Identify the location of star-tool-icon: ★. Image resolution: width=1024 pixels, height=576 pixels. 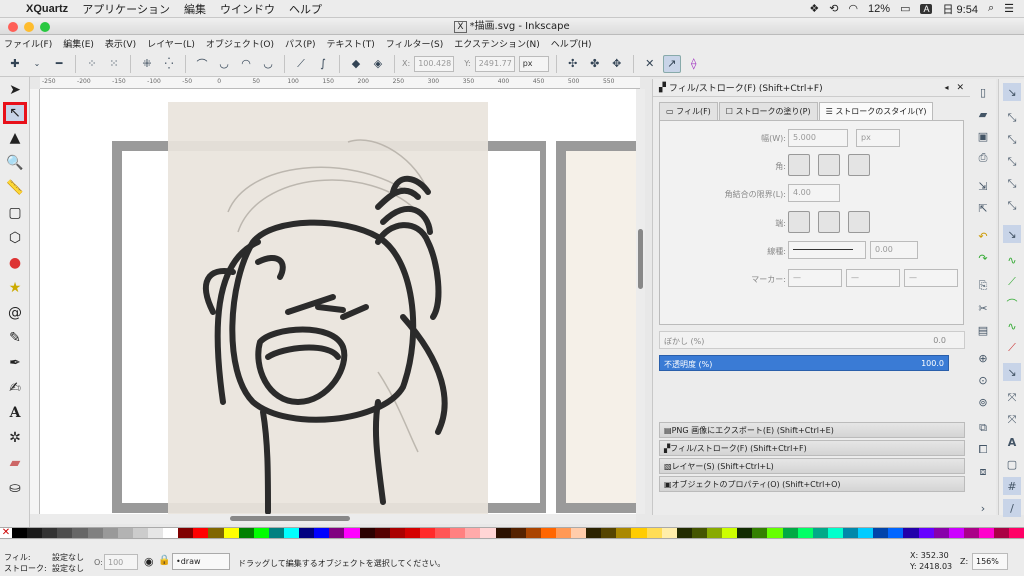
(15, 288).